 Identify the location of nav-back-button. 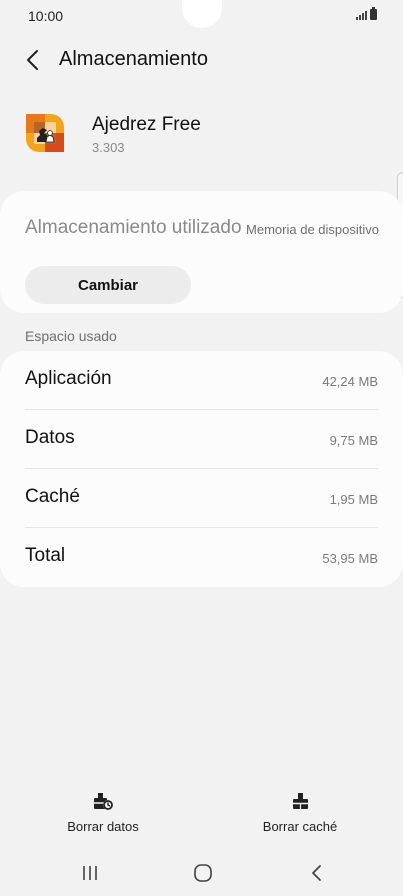
(317, 873).